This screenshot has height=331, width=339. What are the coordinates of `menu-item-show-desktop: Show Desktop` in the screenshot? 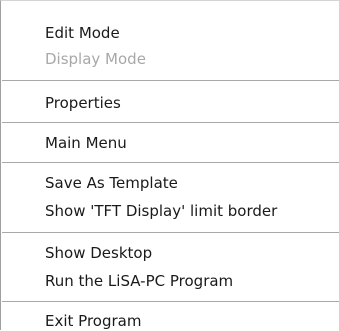 It's located at (98, 253).